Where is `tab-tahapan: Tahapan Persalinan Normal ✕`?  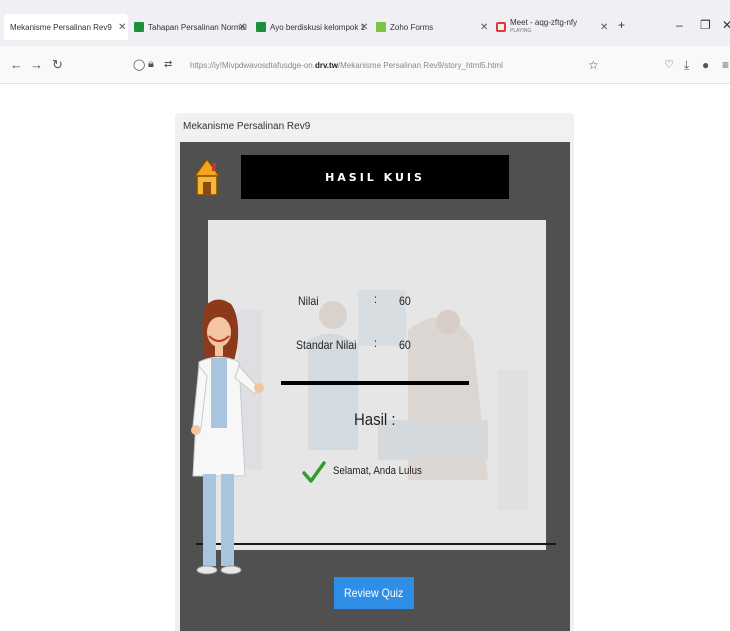 tab-tahapan: Tahapan Persalinan Normal ✕ is located at coordinates (193, 27).